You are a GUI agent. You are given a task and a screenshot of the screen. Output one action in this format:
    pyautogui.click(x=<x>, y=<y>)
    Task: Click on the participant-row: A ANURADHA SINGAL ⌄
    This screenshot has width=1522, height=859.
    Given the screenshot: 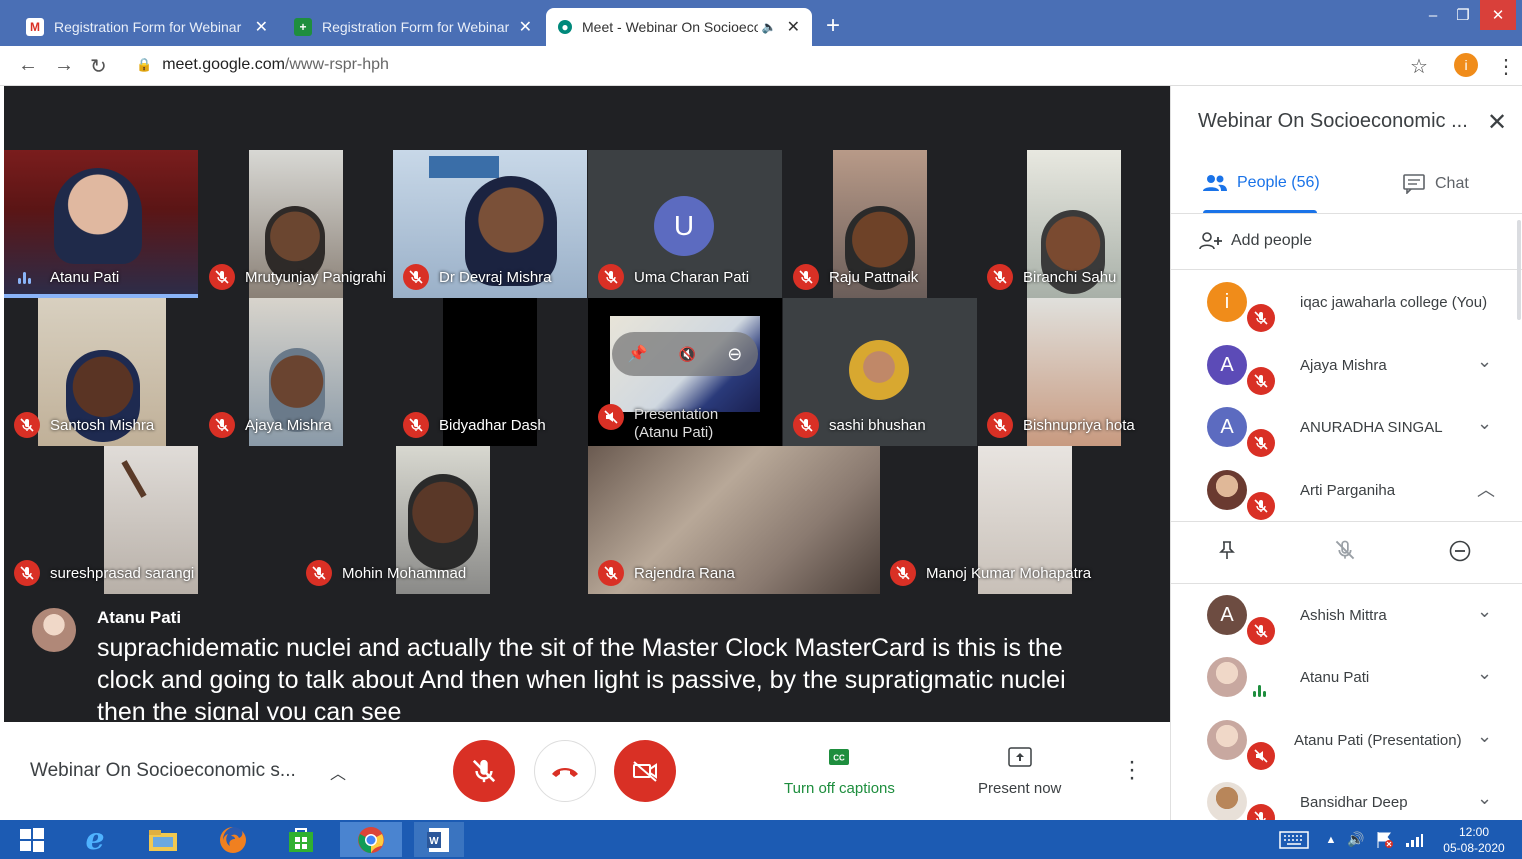 What is the action you would take?
    pyautogui.click(x=1346, y=428)
    